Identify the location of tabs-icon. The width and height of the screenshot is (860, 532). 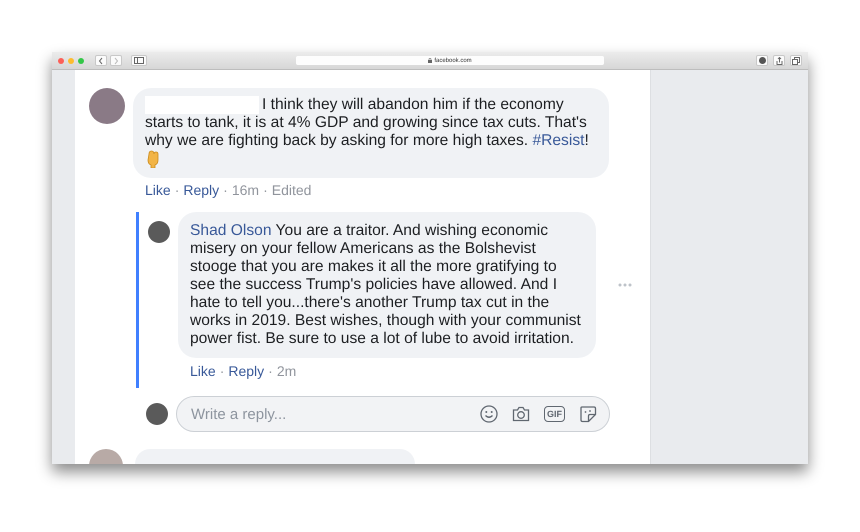
(796, 60).